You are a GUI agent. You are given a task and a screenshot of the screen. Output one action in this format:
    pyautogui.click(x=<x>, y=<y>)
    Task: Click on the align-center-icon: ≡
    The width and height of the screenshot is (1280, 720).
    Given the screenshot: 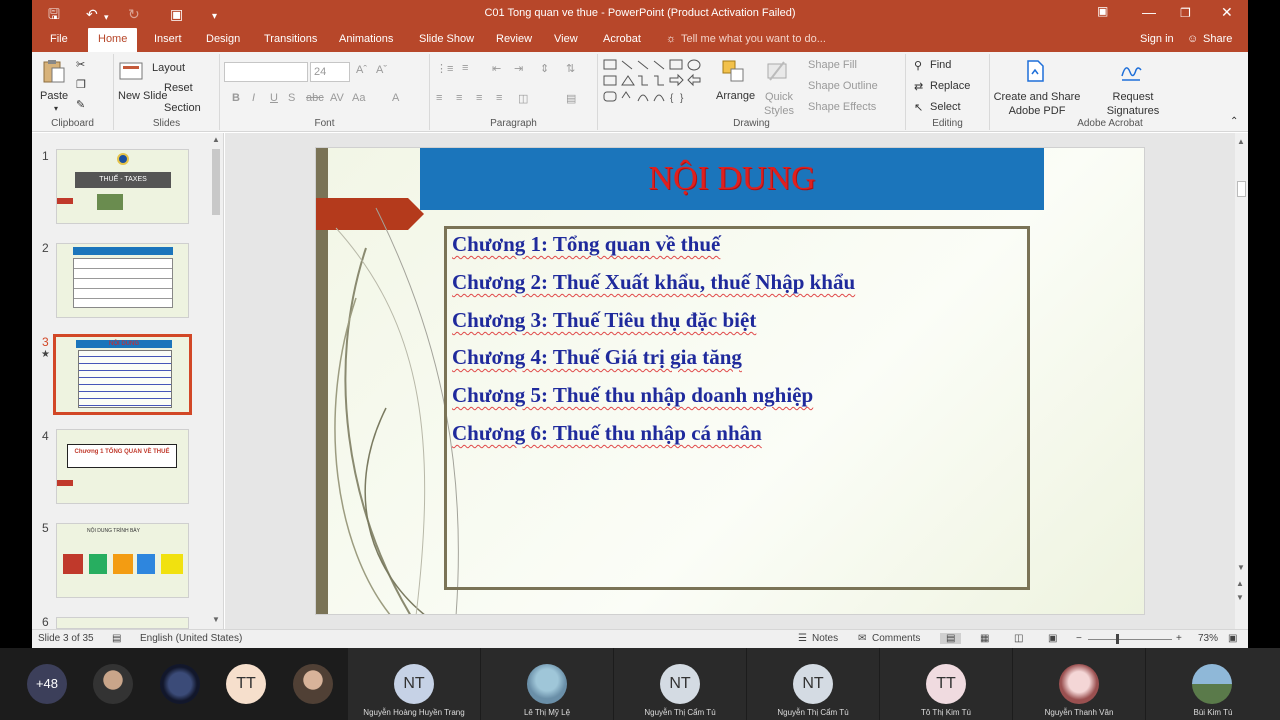 What is the action you would take?
    pyautogui.click(x=459, y=98)
    